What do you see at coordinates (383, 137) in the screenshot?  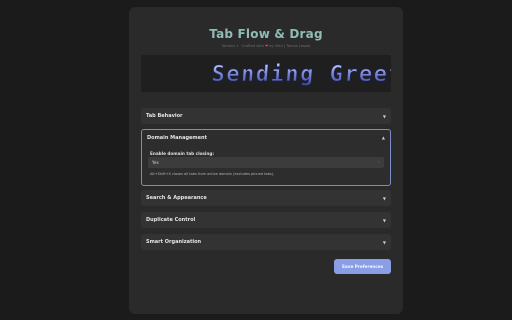 I see `chevron-up-icon: ▲` at bounding box center [383, 137].